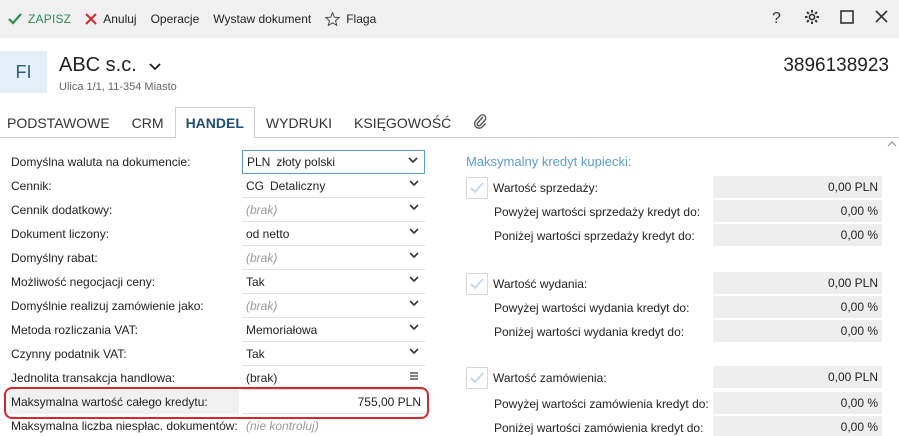 This screenshot has width=899, height=436. I want to click on tab-attachments, so click(480, 122).